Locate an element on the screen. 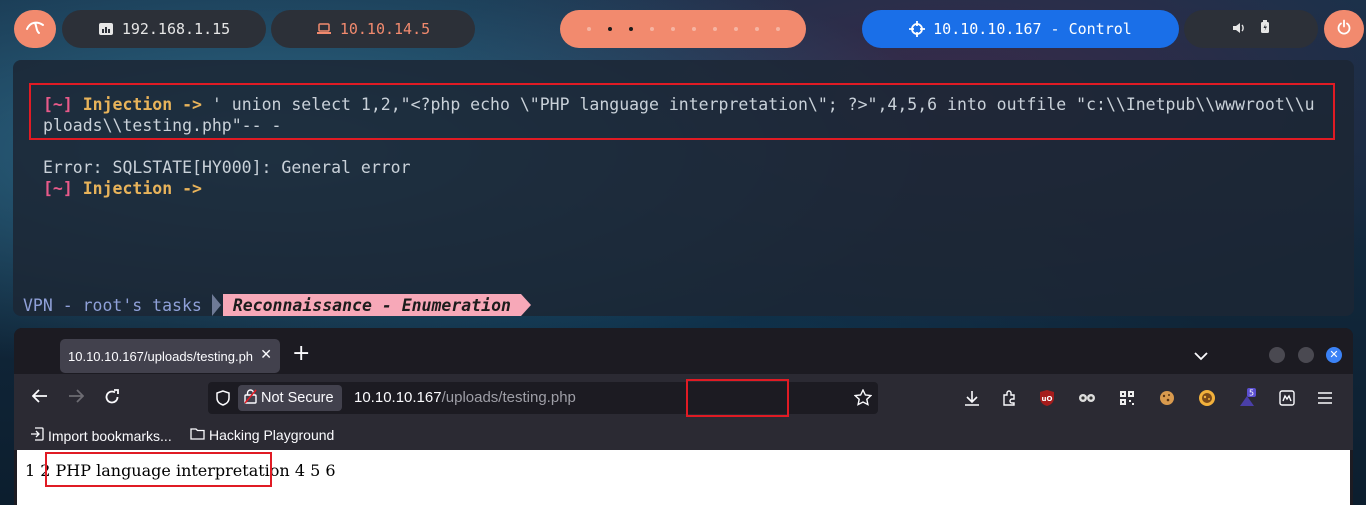  power-button is located at coordinates (1344, 29).